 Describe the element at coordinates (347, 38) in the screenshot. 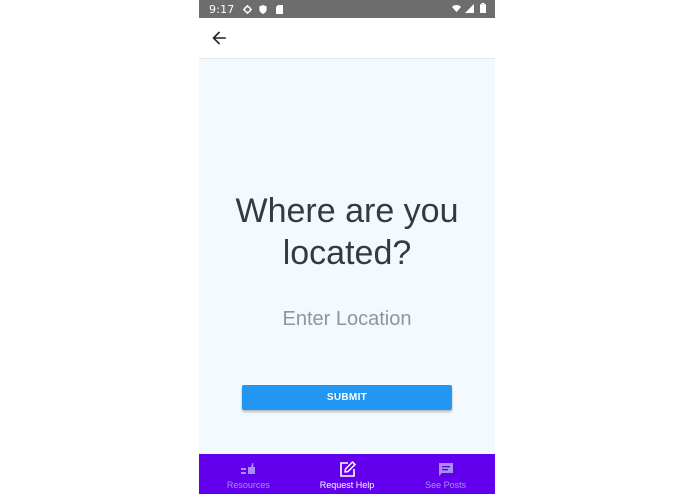

I see `app-bar` at that location.